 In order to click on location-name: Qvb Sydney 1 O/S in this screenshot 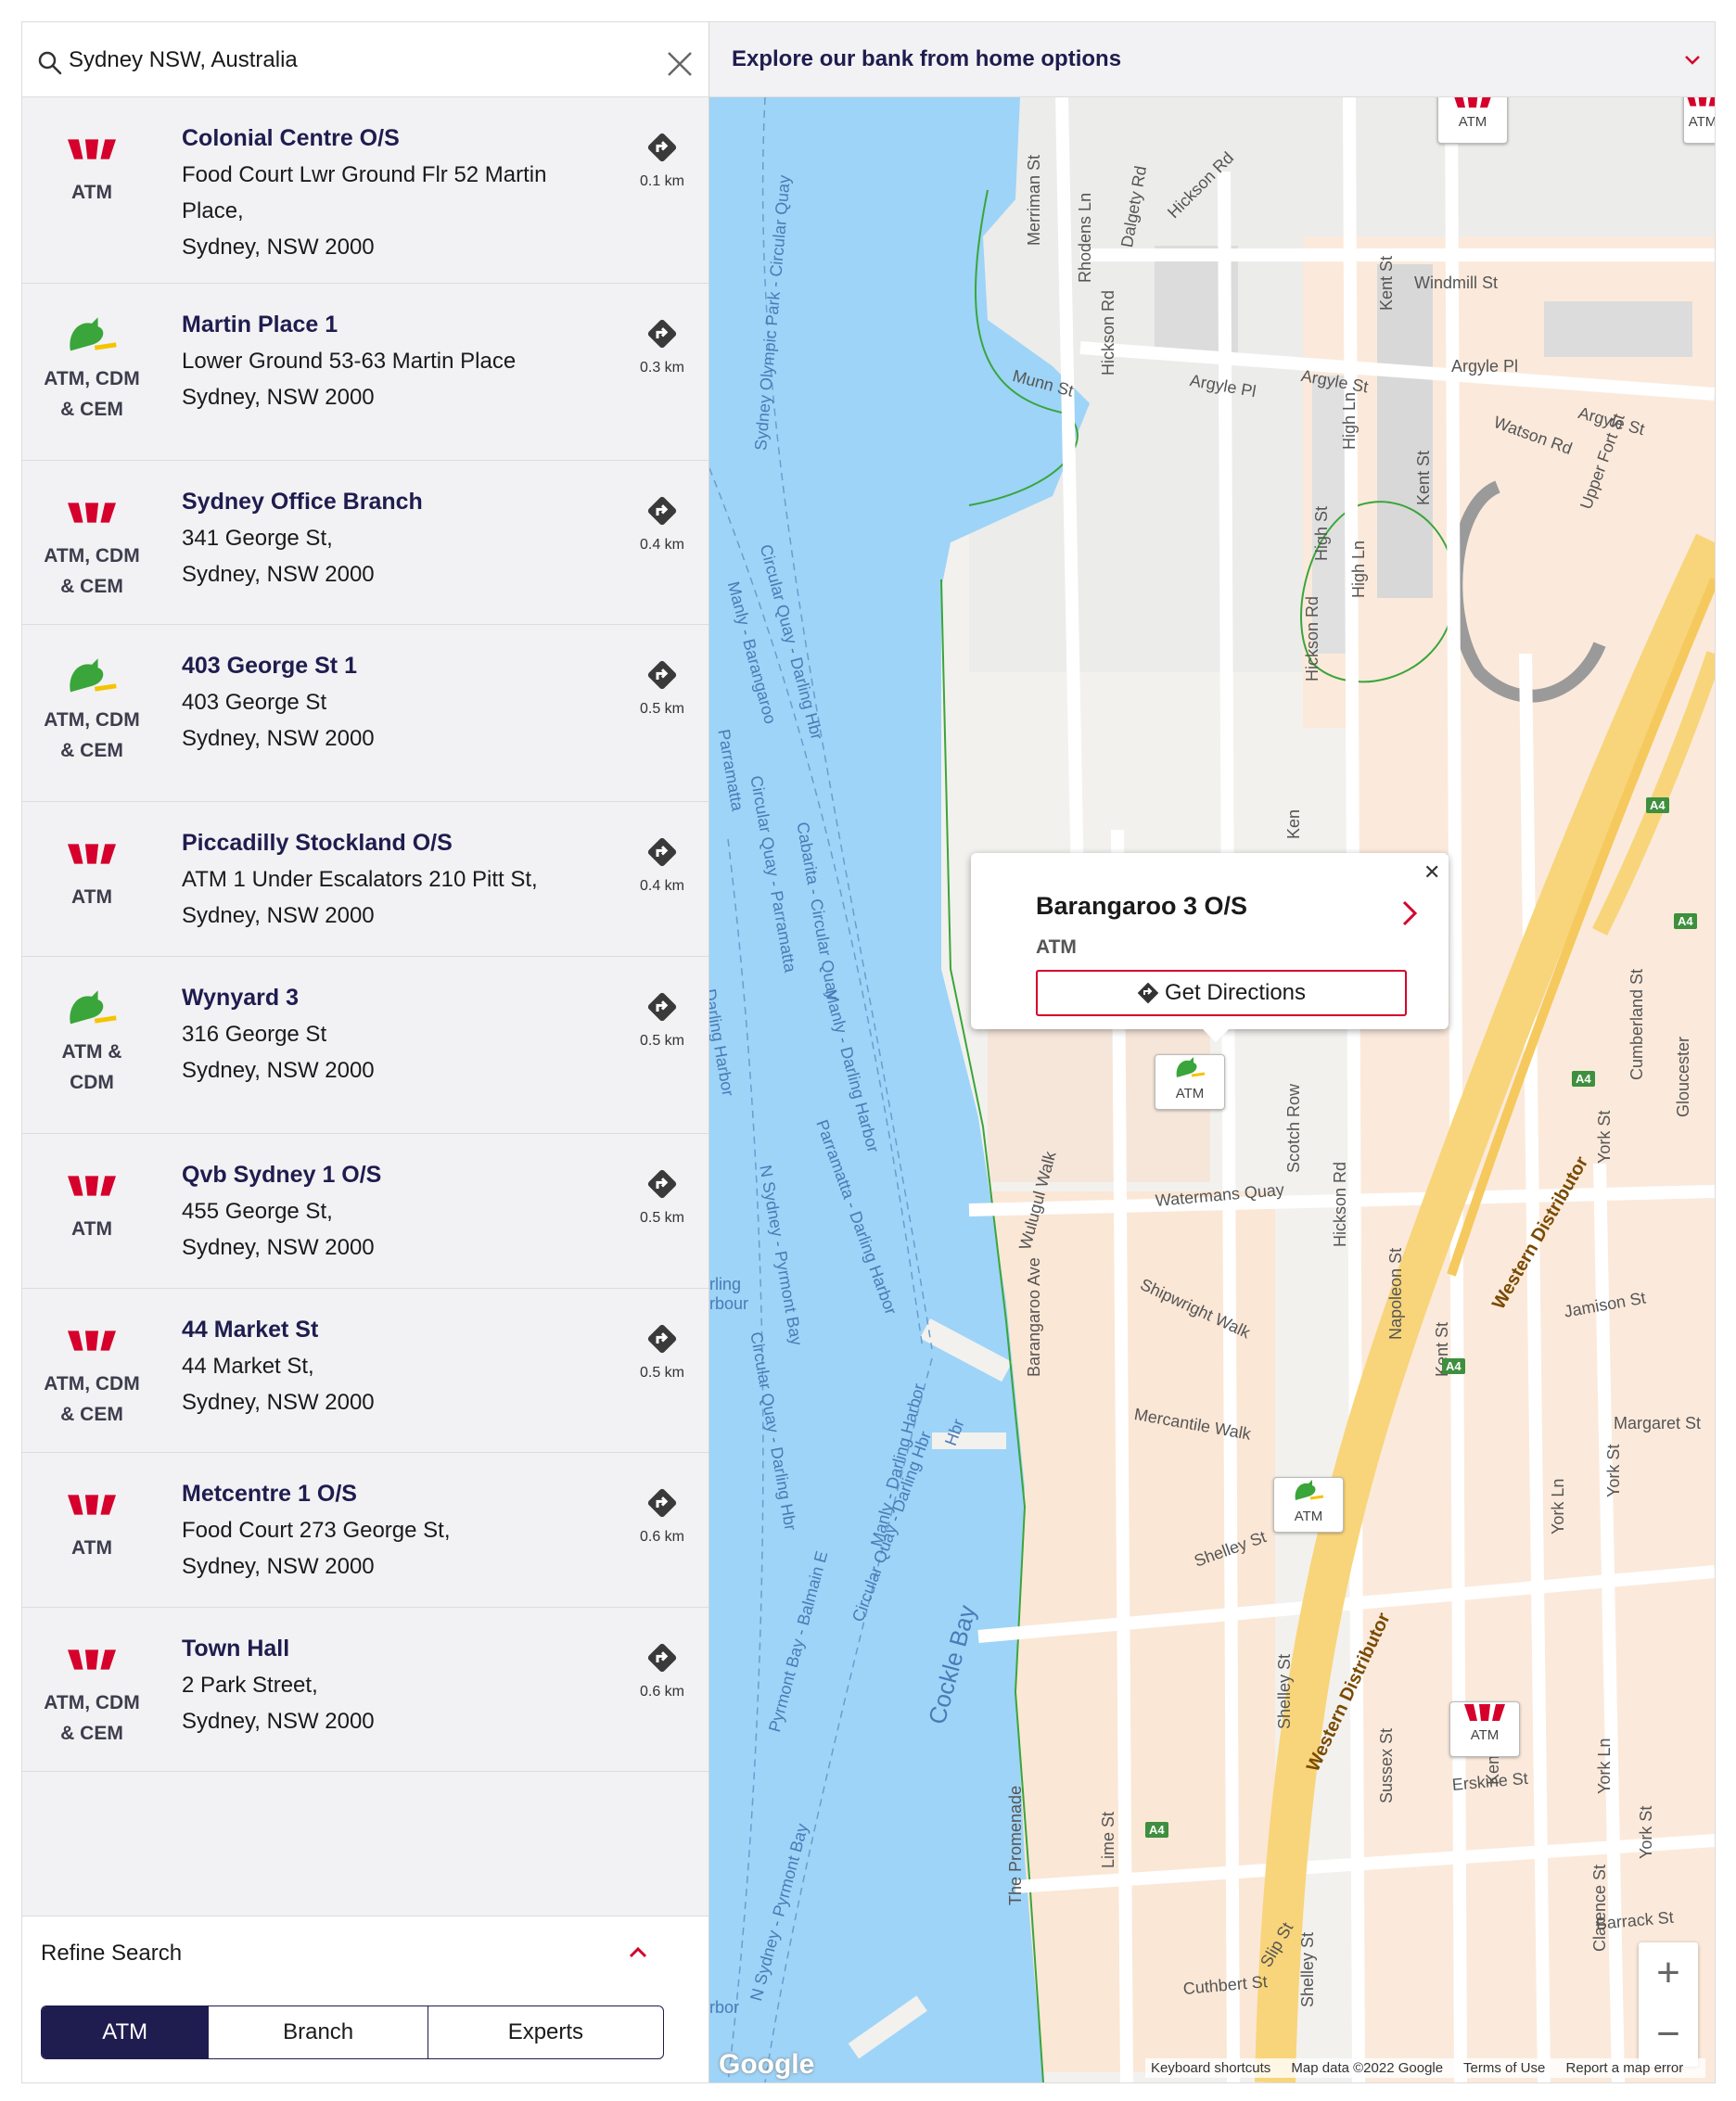, I will do `click(281, 1175)`.